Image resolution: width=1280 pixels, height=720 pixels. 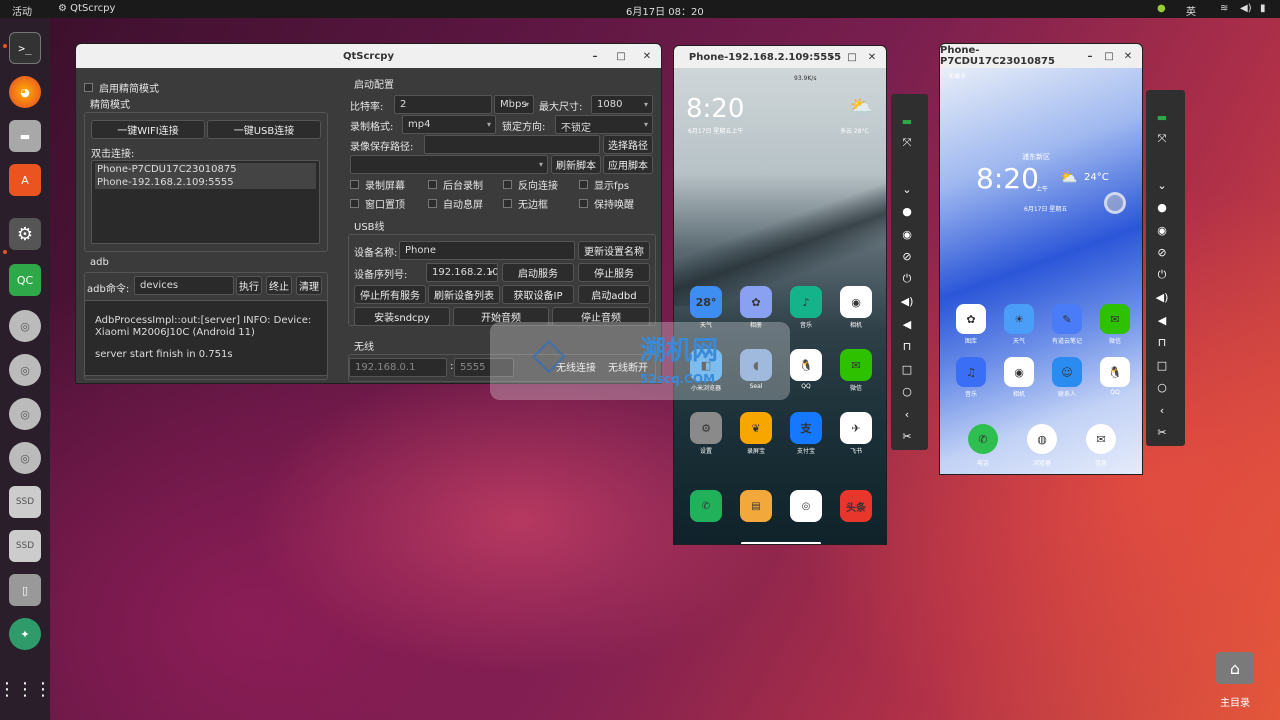 I want to click on dock-app-icon: ◍, so click(x=1042, y=439).